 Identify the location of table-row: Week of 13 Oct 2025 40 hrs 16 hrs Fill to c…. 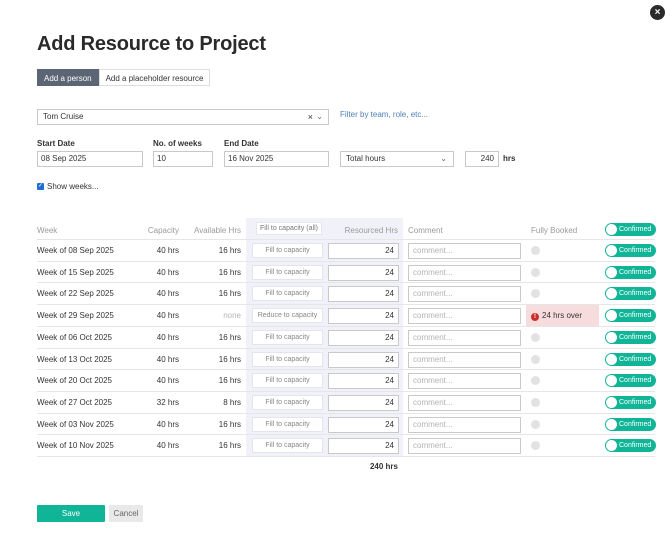
(346, 358).